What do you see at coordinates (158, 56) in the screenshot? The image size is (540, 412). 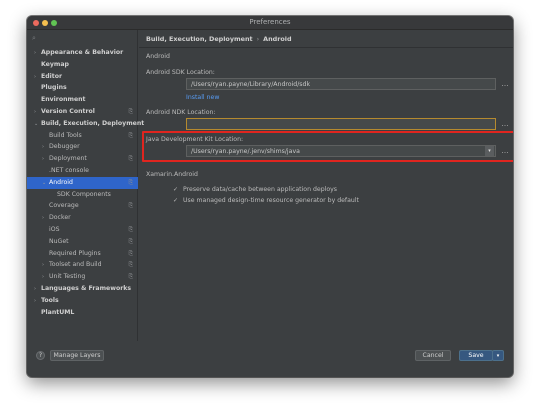 I see `android-section-title: Android` at bounding box center [158, 56].